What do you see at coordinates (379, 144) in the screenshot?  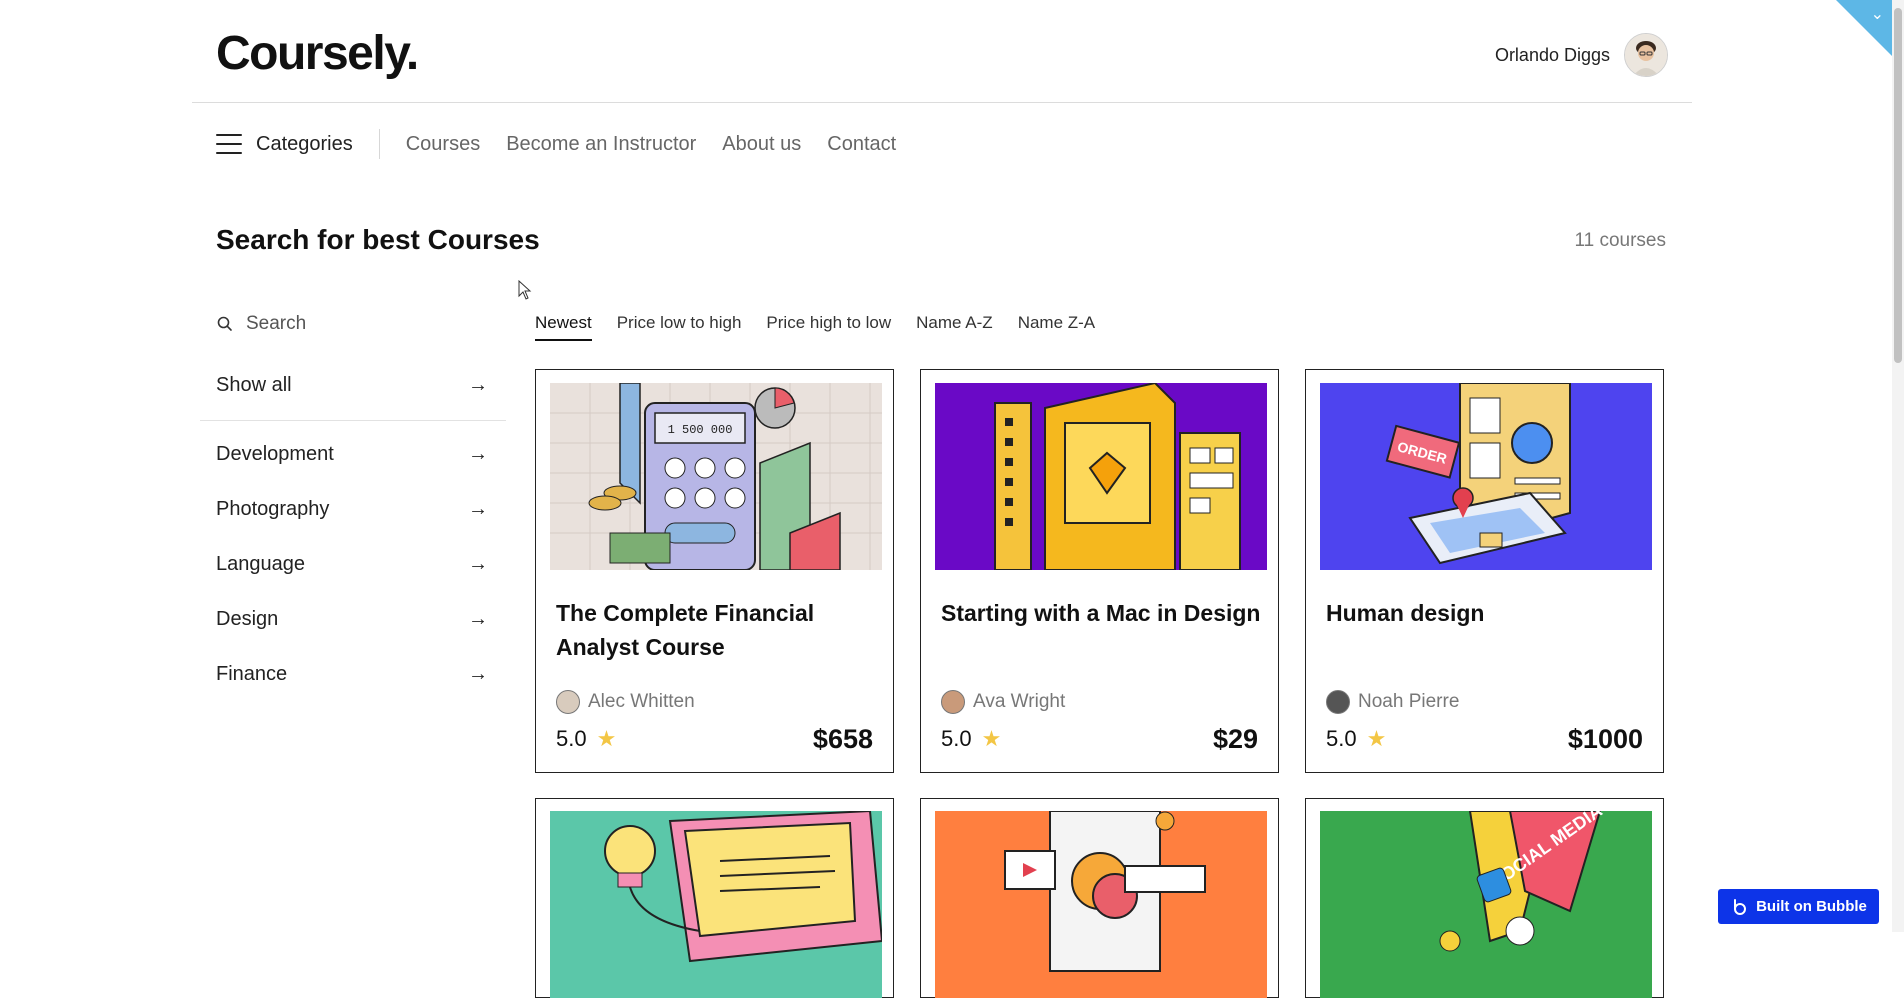 I see `nav-separator` at bounding box center [379, 144].